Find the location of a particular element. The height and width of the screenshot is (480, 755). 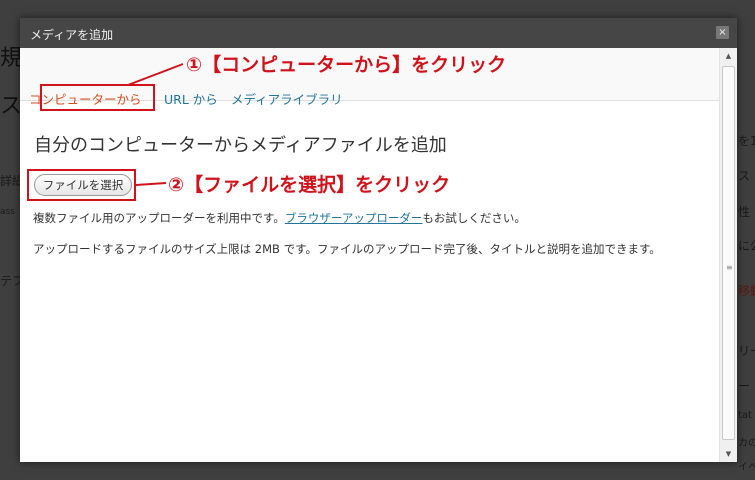

step1-highlight-box is located at coordinates (97, 97).